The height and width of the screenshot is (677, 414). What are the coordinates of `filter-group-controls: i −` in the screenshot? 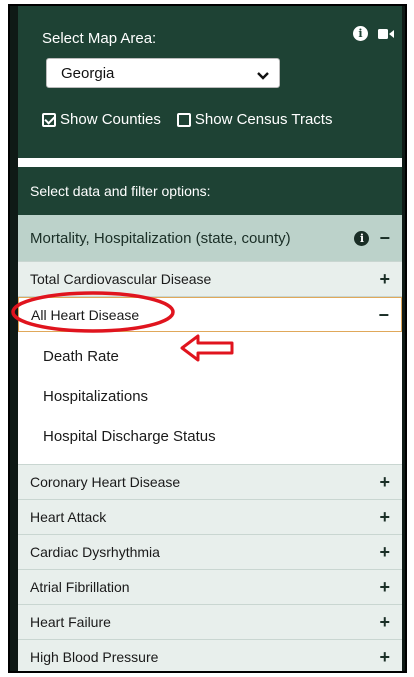 It's located at (372, 238).